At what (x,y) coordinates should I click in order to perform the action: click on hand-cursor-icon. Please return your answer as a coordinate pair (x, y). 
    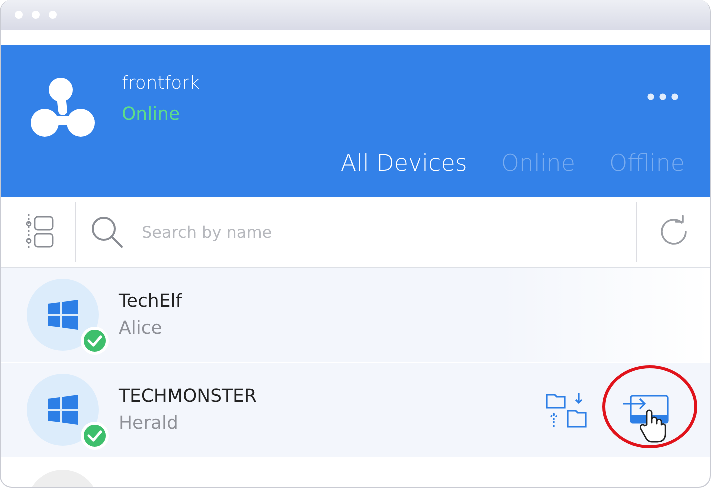
    Looking at the image, I should click on (653, 426).